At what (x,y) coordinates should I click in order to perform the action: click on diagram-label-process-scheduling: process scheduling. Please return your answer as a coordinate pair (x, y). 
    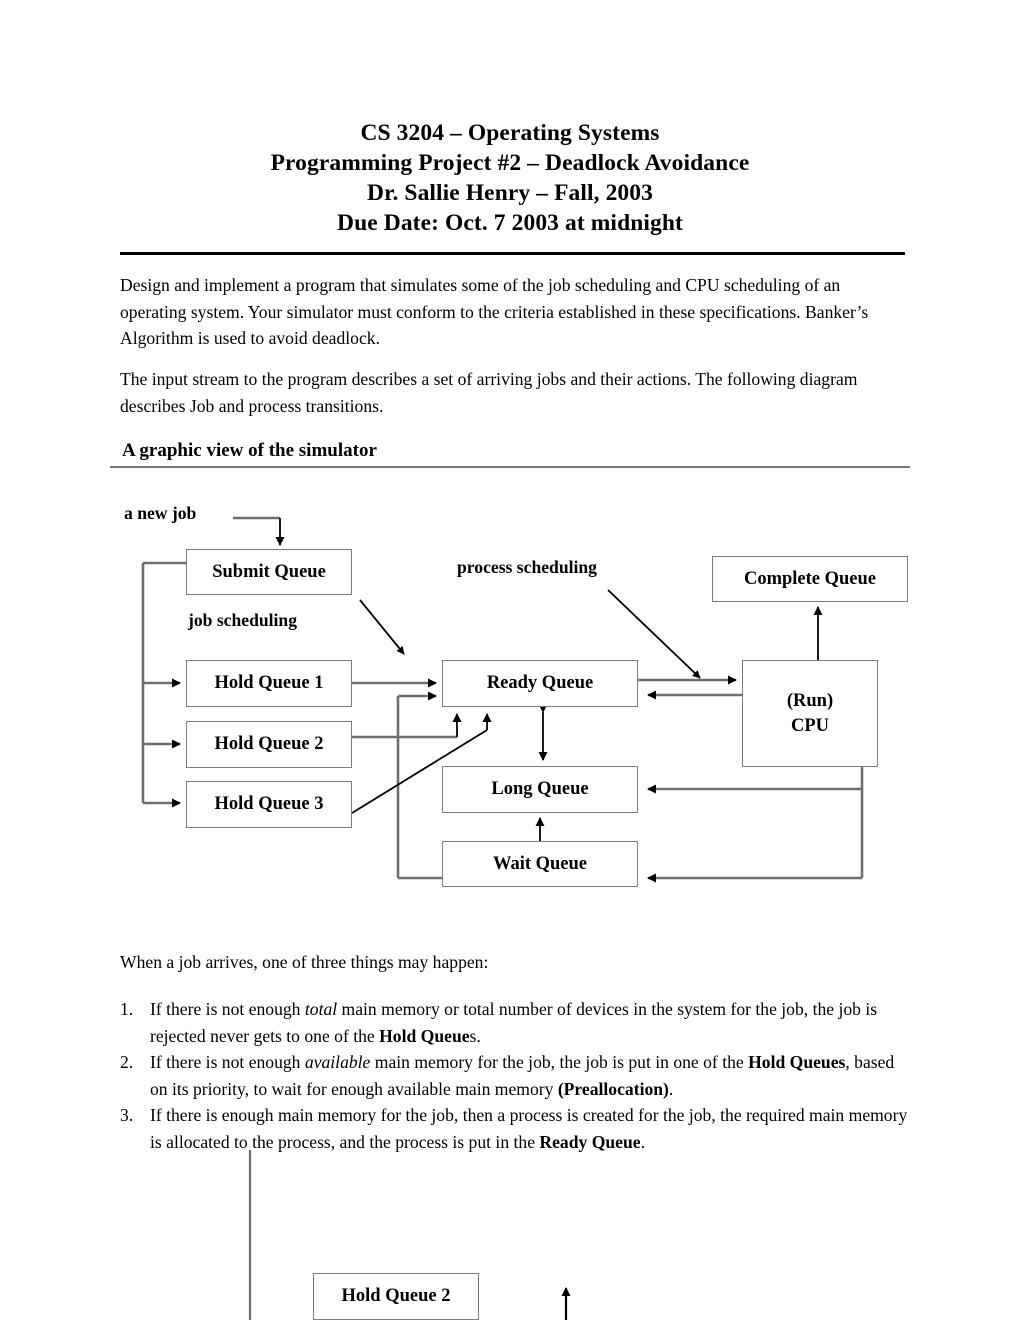
    Looking at the image, I should click on (527, 567).